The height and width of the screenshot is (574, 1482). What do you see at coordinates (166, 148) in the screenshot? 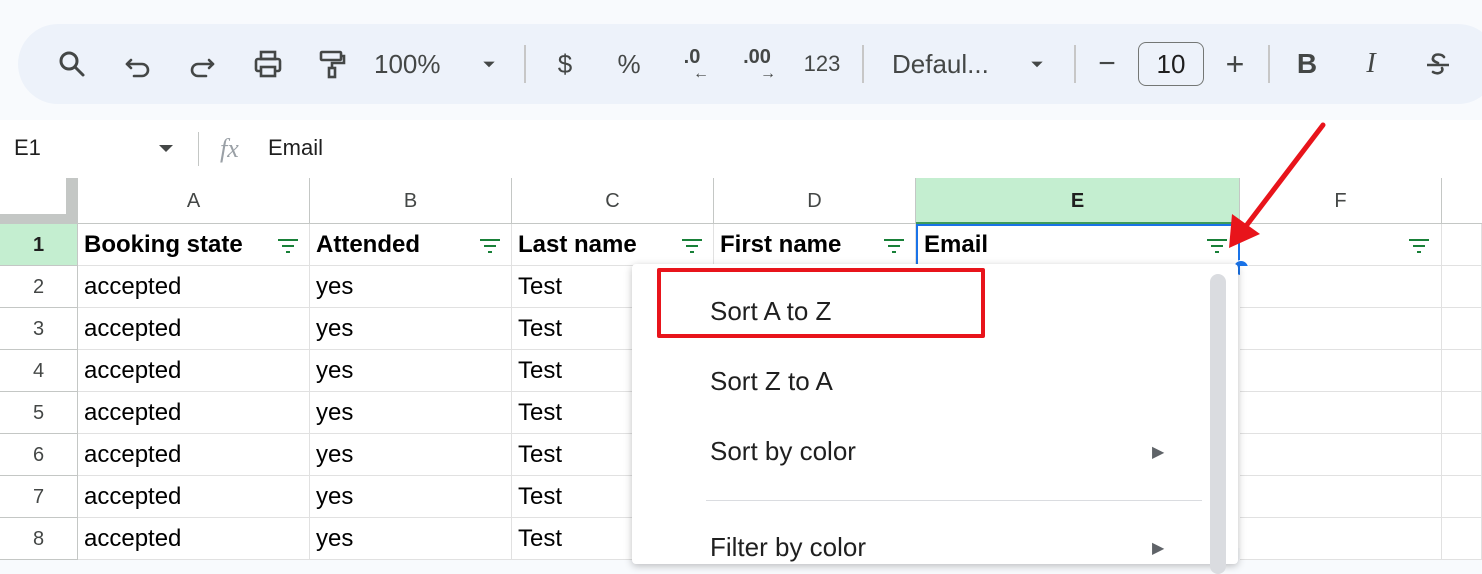
I see `name-box-dropdown-icon` at bounding box center [166, 148].